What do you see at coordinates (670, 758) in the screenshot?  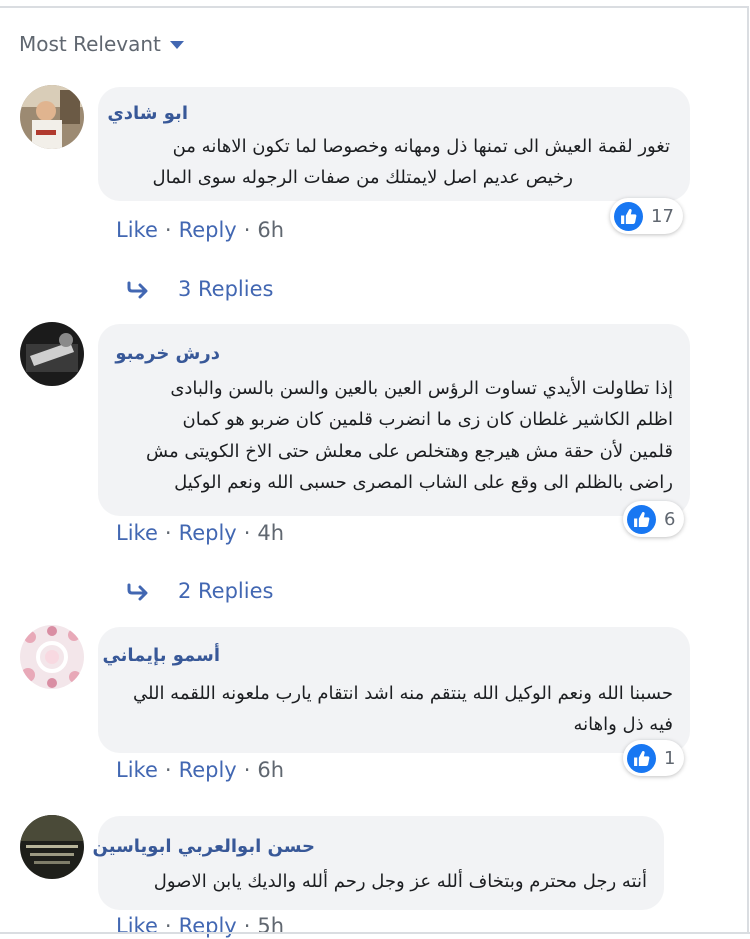 I see `reaction-count: 1` at bounding box center [670, 758].